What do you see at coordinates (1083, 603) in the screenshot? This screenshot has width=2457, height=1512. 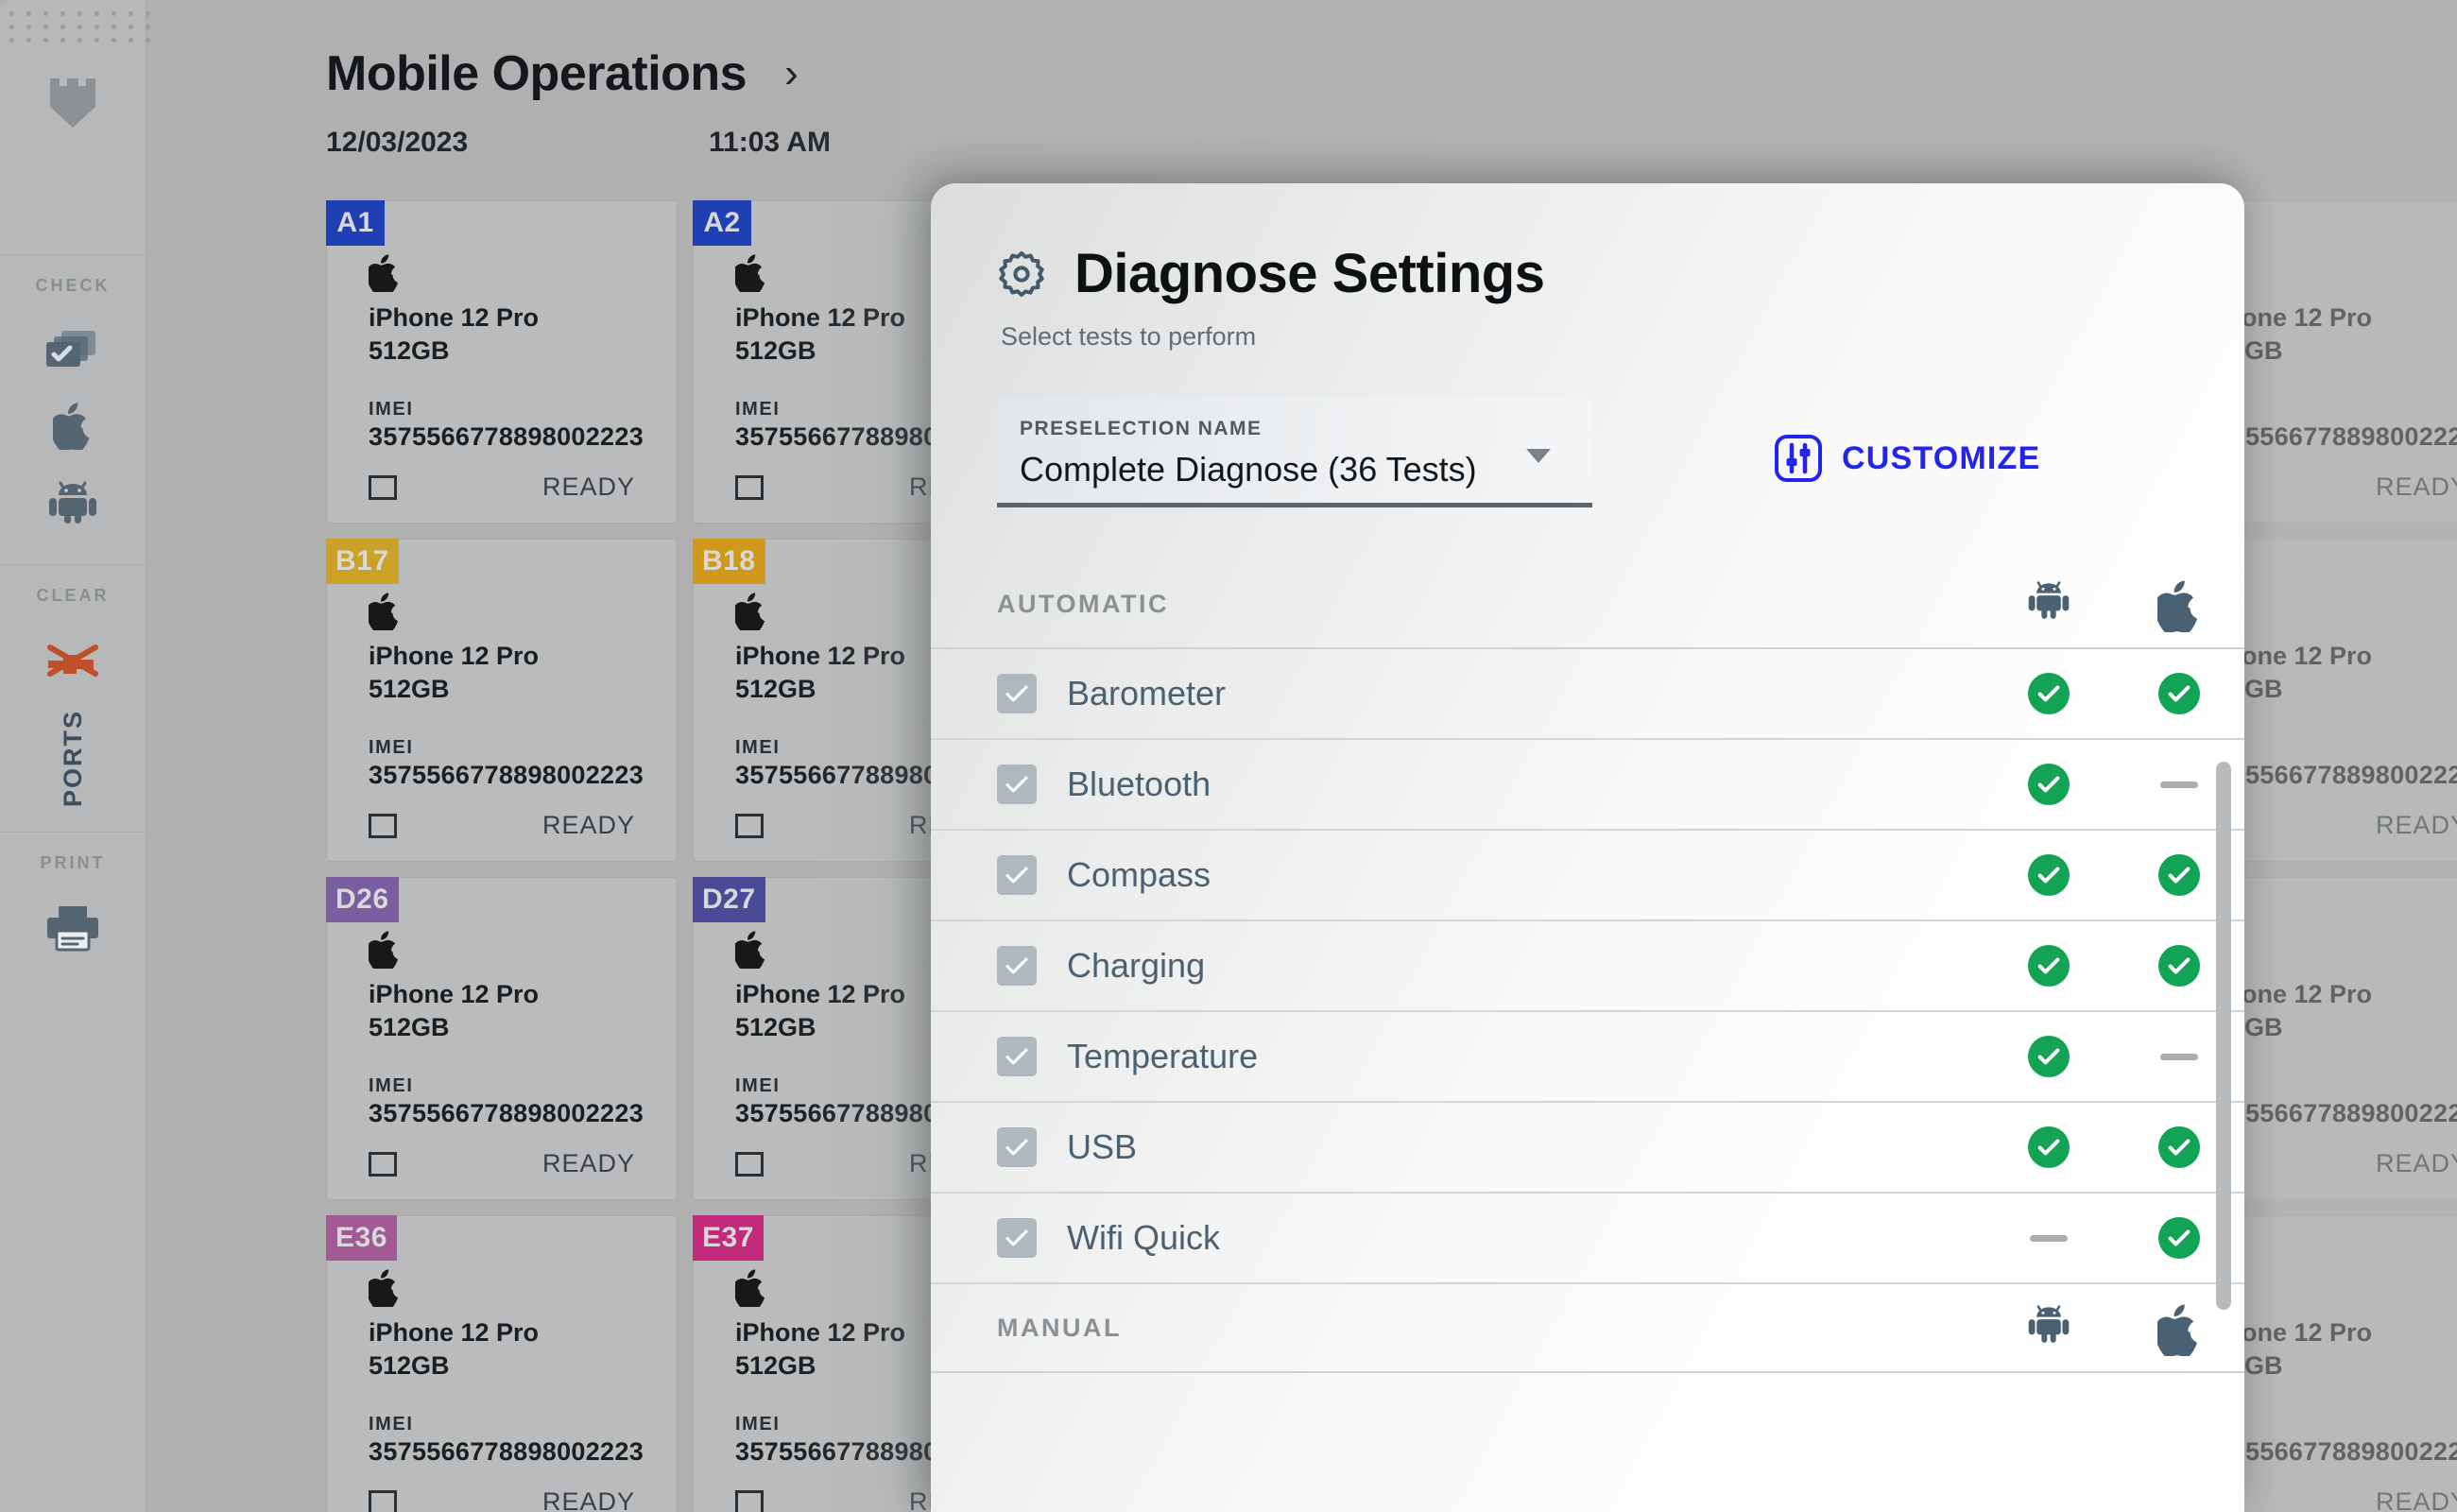 I see `test-group-title: AUTOMATIC` at bounding box center [1083, 603].